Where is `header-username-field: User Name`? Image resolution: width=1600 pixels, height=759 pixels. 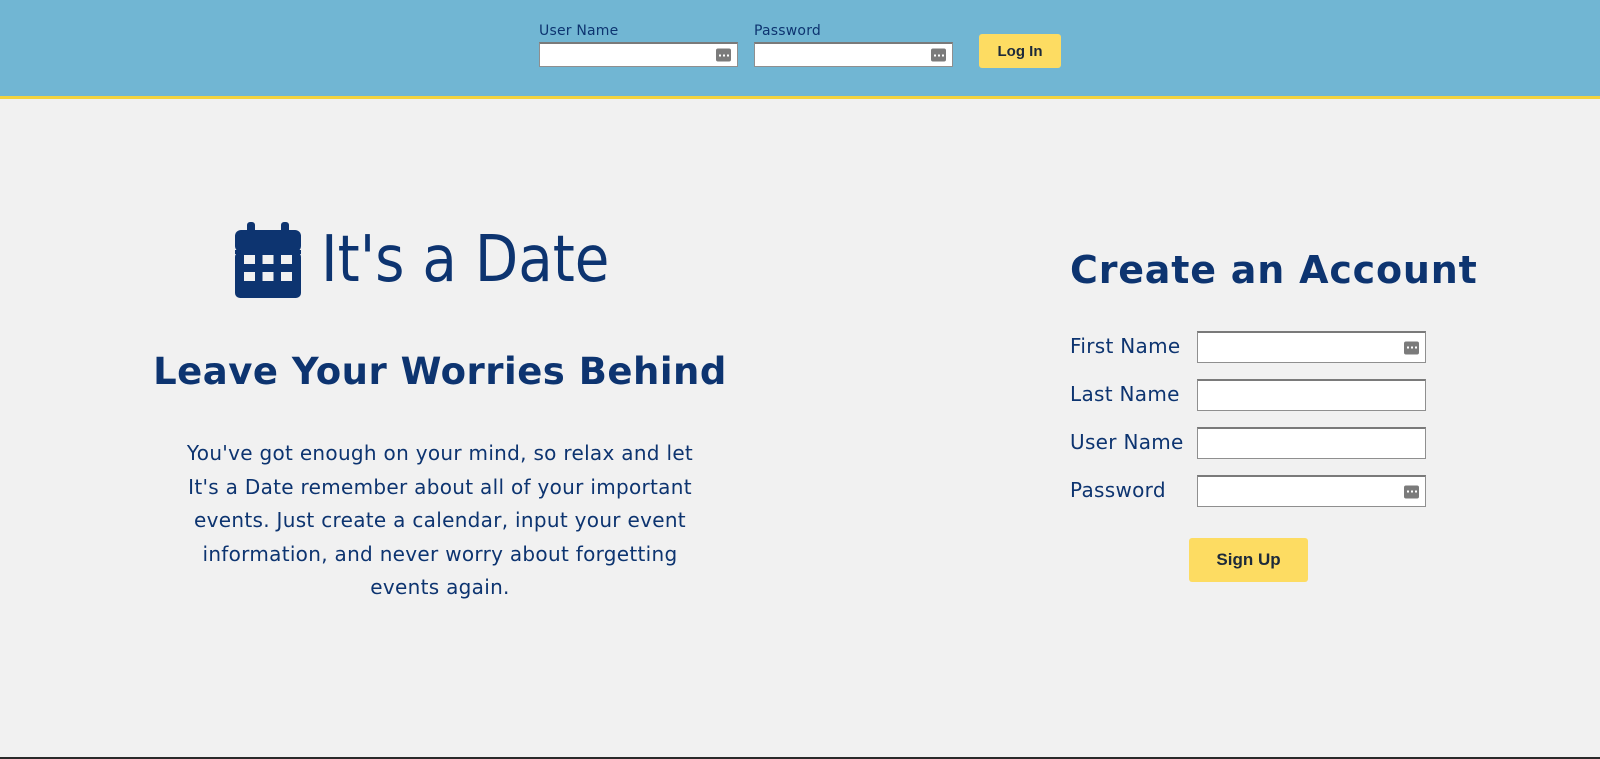
header-username-field: User Name is located at coordinates (638, 44).